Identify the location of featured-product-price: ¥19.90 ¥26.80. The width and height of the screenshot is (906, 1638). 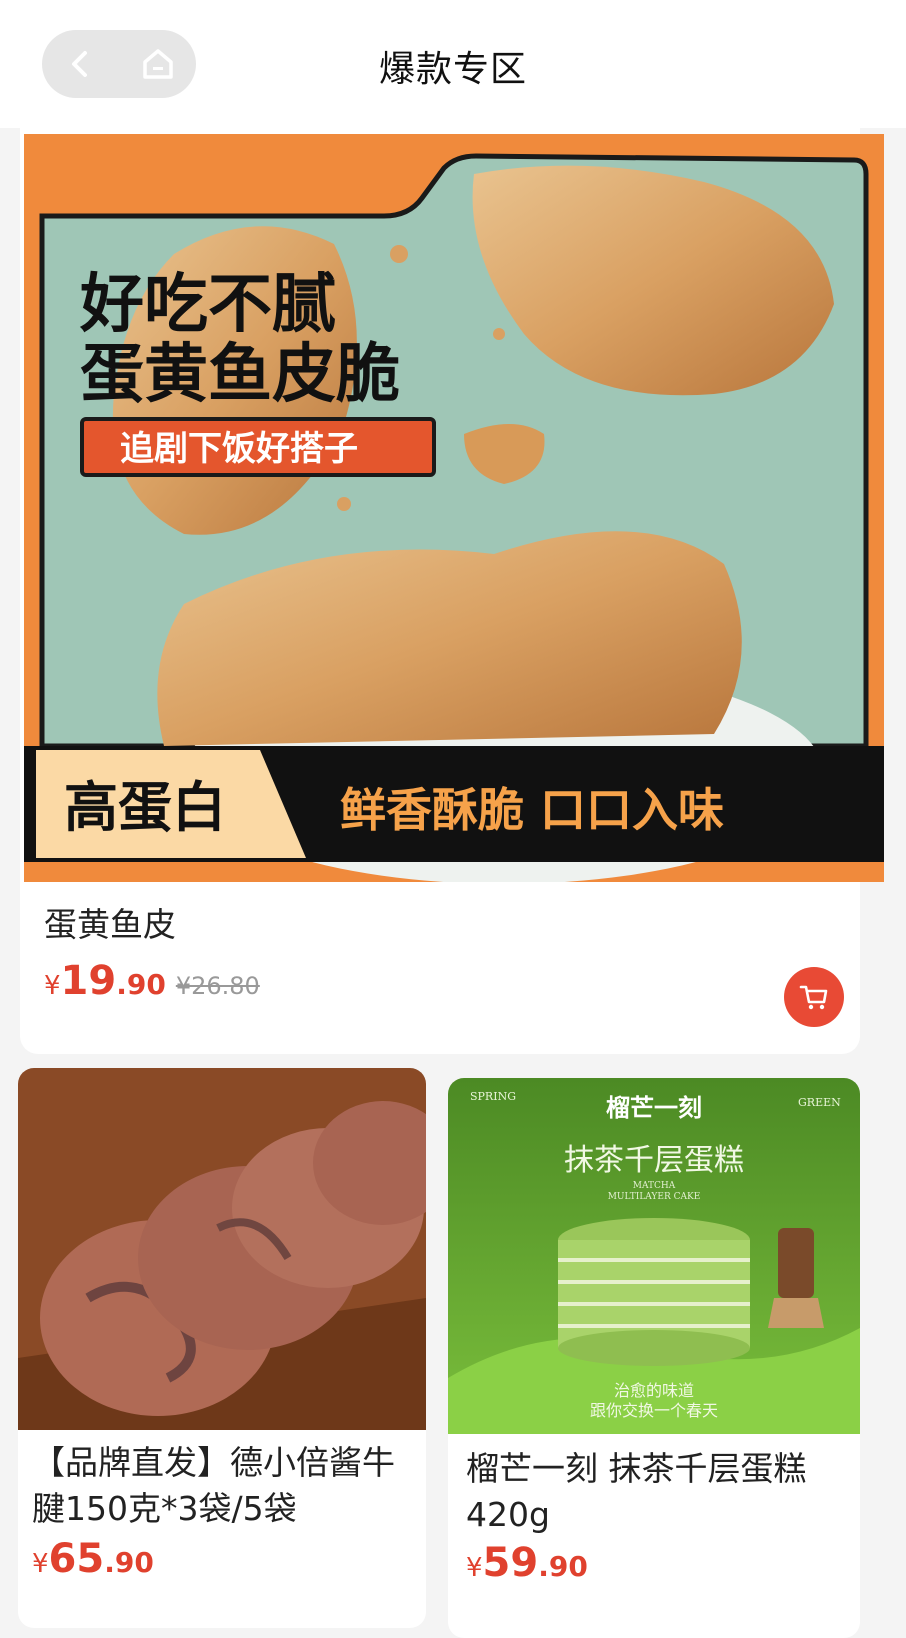
(152, 981).